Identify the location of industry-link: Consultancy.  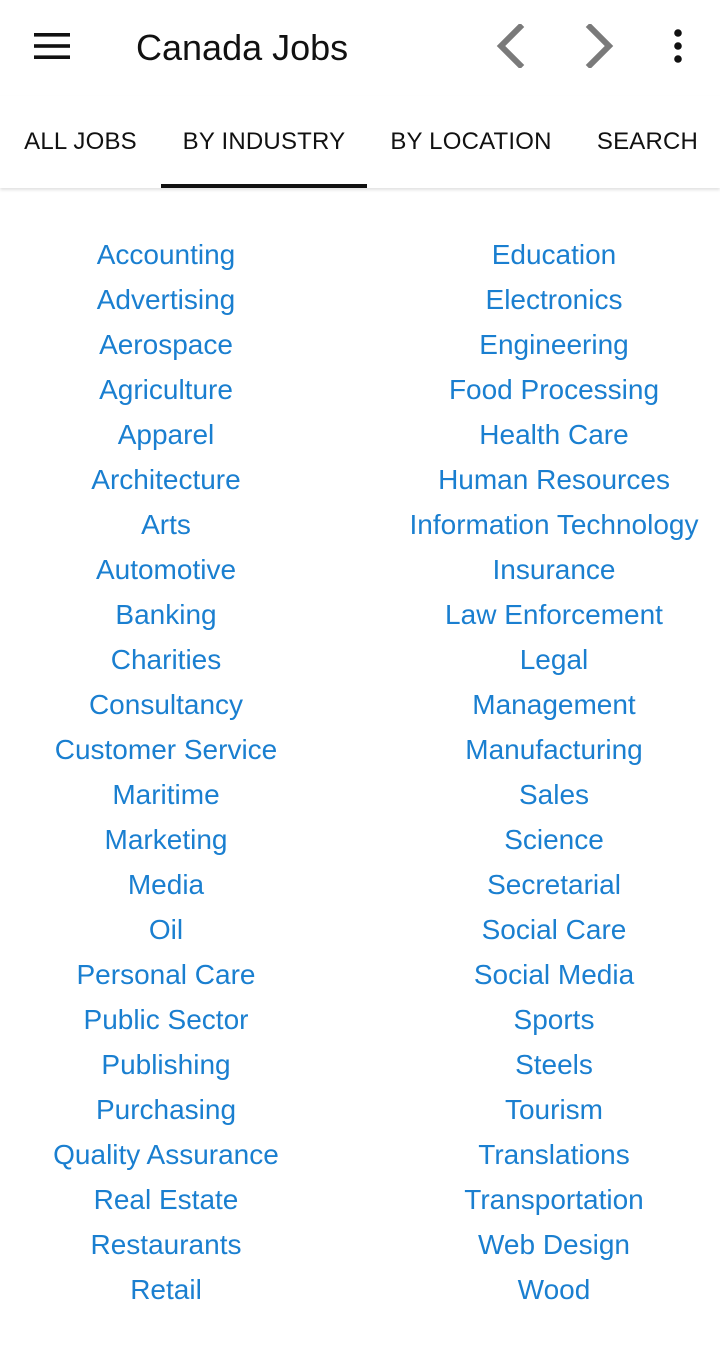
(166, 704).